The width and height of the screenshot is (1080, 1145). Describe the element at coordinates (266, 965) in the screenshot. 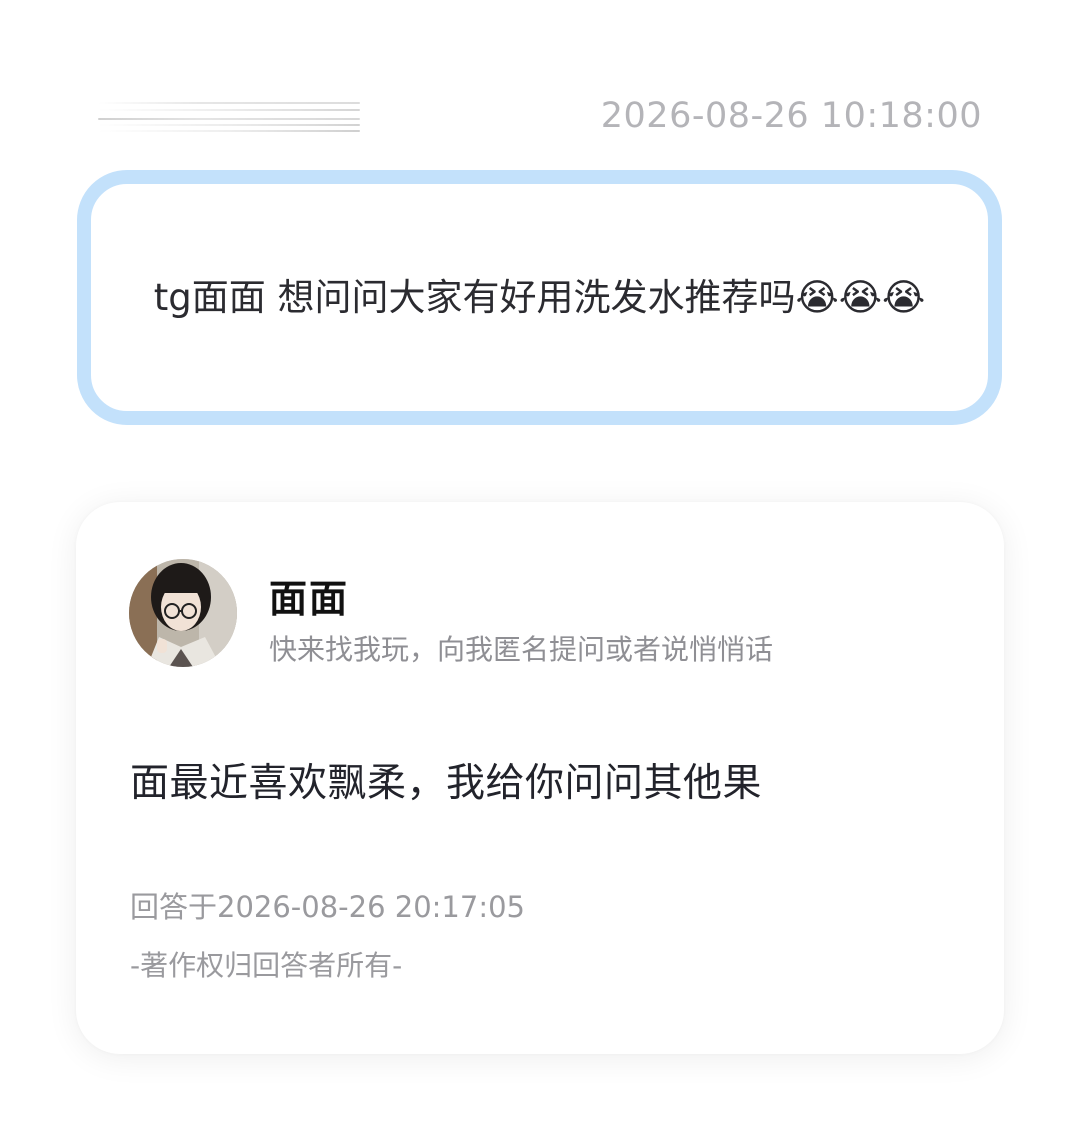

I see `copyright-notice: -著作权归回答者所有-` at that location.